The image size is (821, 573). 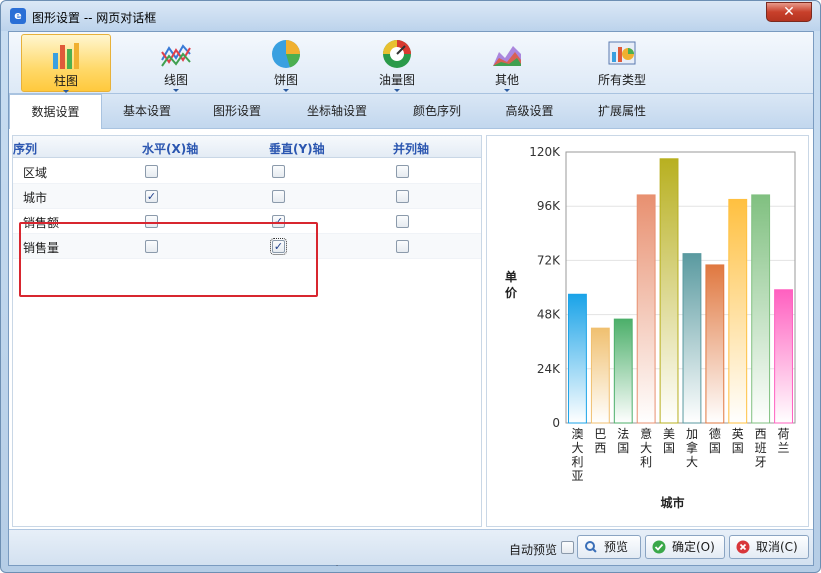 I want to click on x-tick-label: 加拿大, so click(x=692, y=448).